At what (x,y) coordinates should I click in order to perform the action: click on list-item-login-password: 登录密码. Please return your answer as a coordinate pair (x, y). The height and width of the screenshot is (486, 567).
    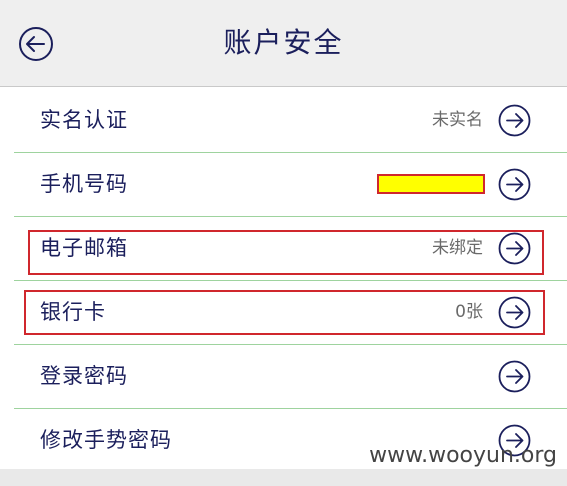
    Looking at the image, I should click on (283, 376).